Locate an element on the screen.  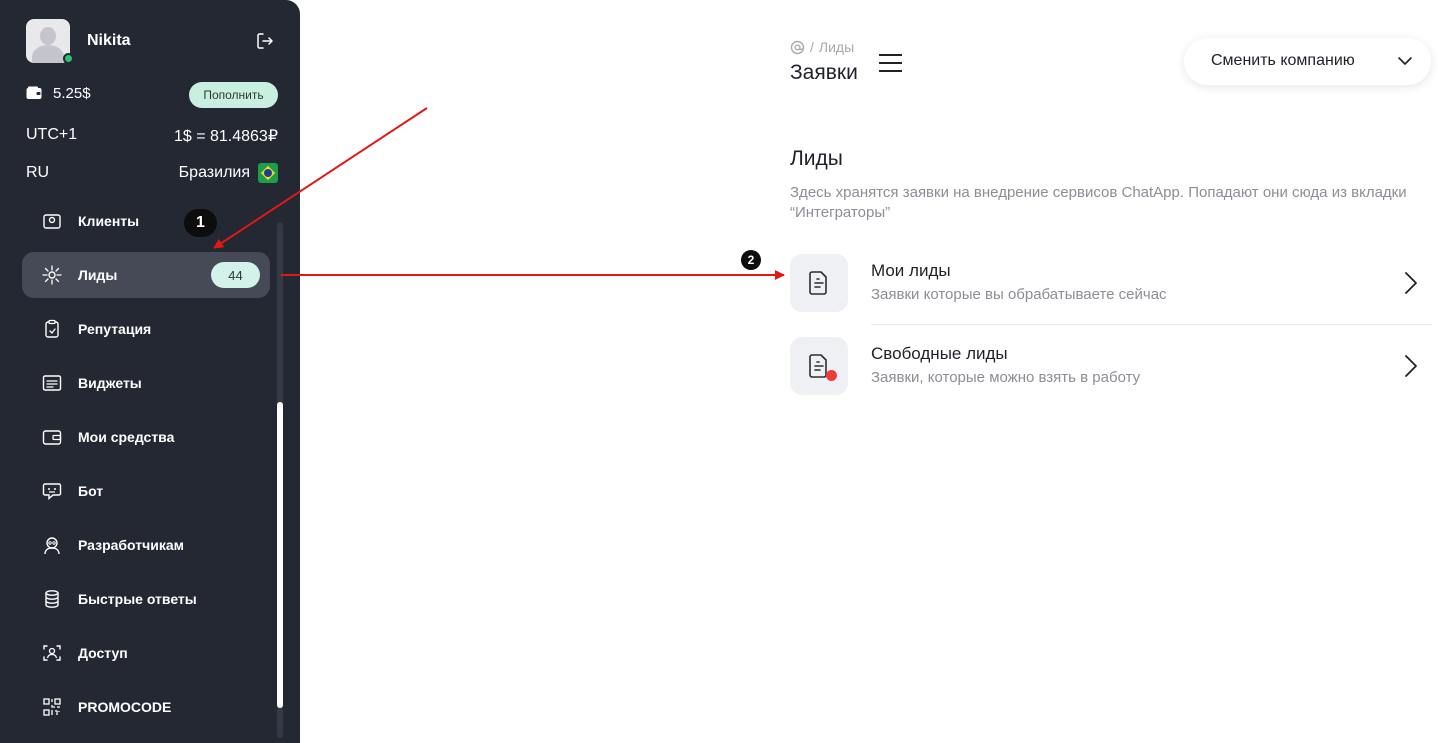
leads-count-badge: 44 is located at coordinates (235, 275).